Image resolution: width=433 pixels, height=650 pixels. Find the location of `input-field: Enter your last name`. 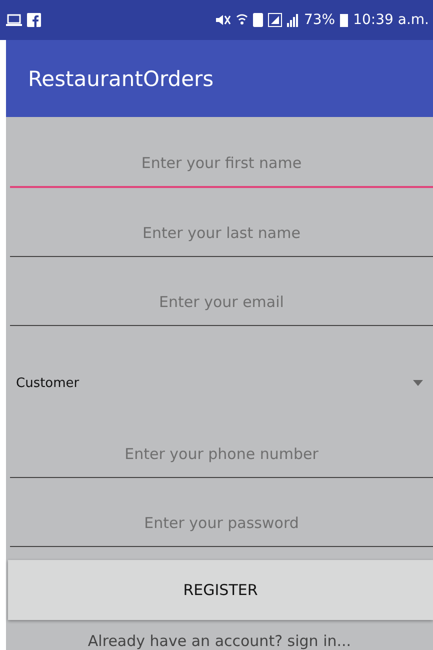

input-field: Enter your last name is located at coordinates (221, 229).